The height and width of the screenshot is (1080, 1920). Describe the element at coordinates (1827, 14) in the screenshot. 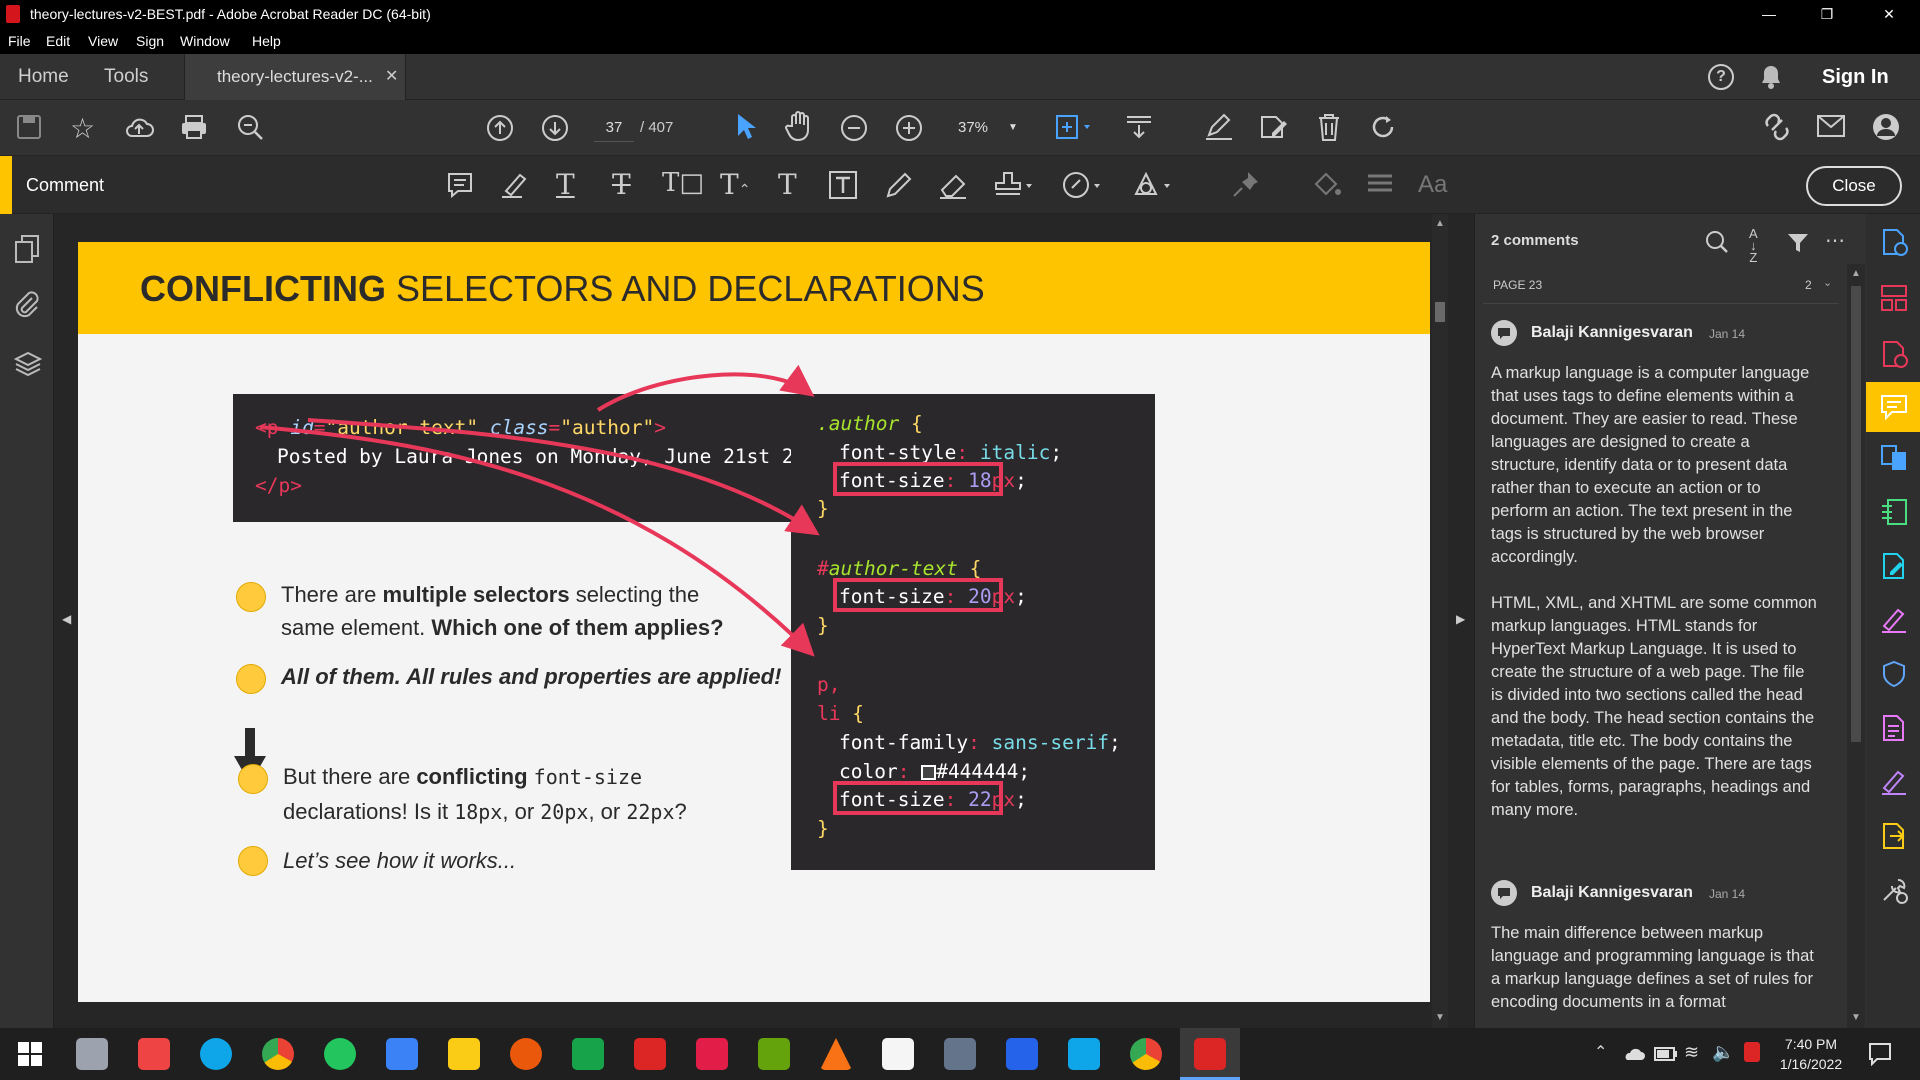

I see `restore-button: ❐` at that location.